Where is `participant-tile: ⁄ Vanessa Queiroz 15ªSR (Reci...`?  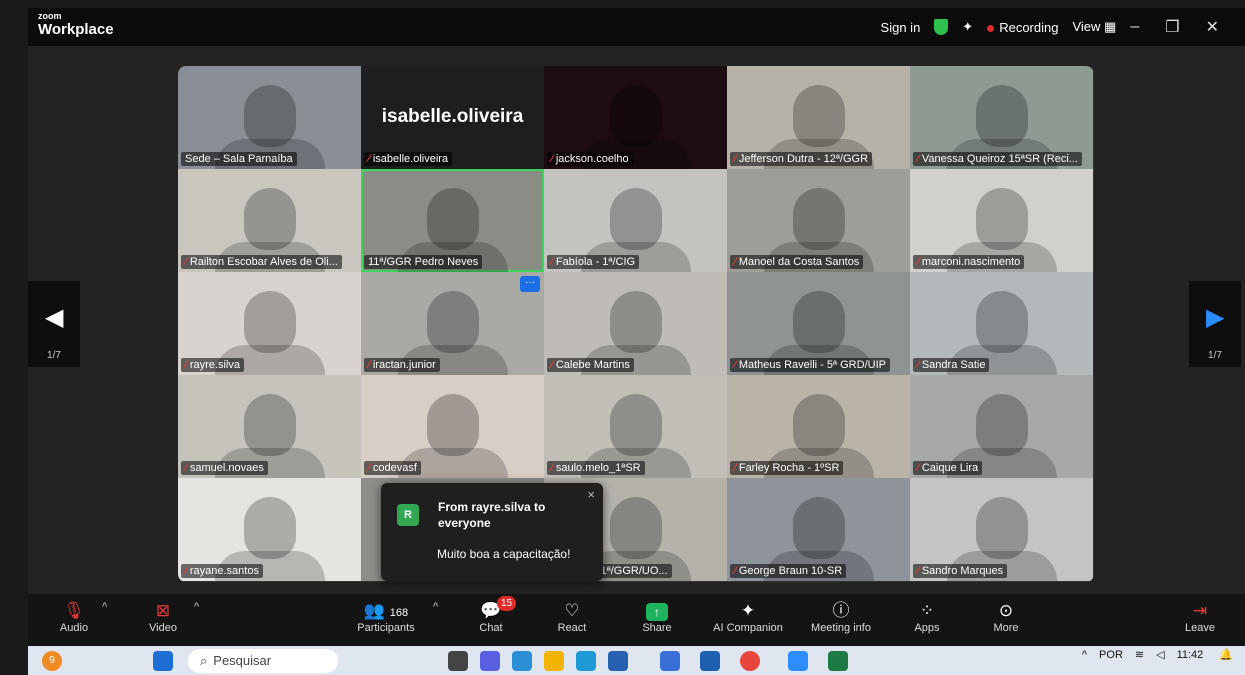
participant-tile: ⁄ Vanessa Queiroz 15ªSR (Reci... is located at coordinates (1001, 117).